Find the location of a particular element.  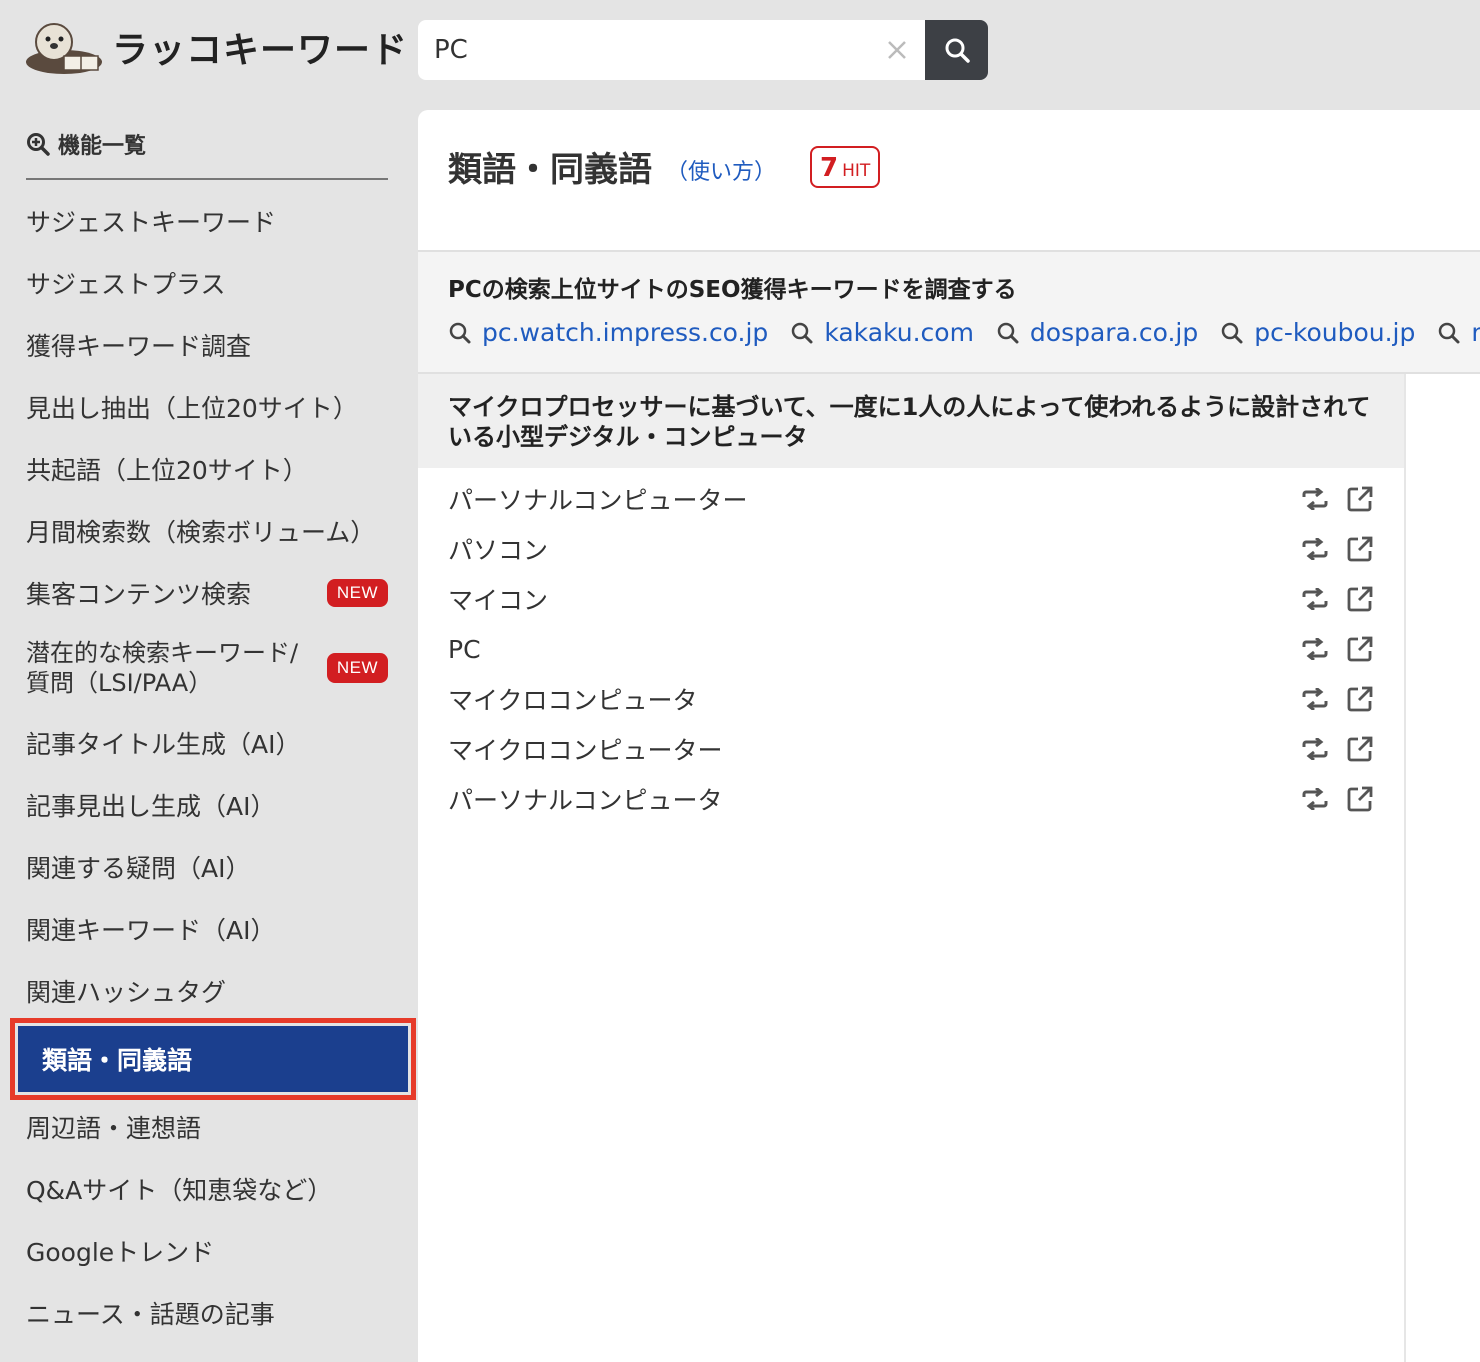

search-input is located at coordinates (659, 50).